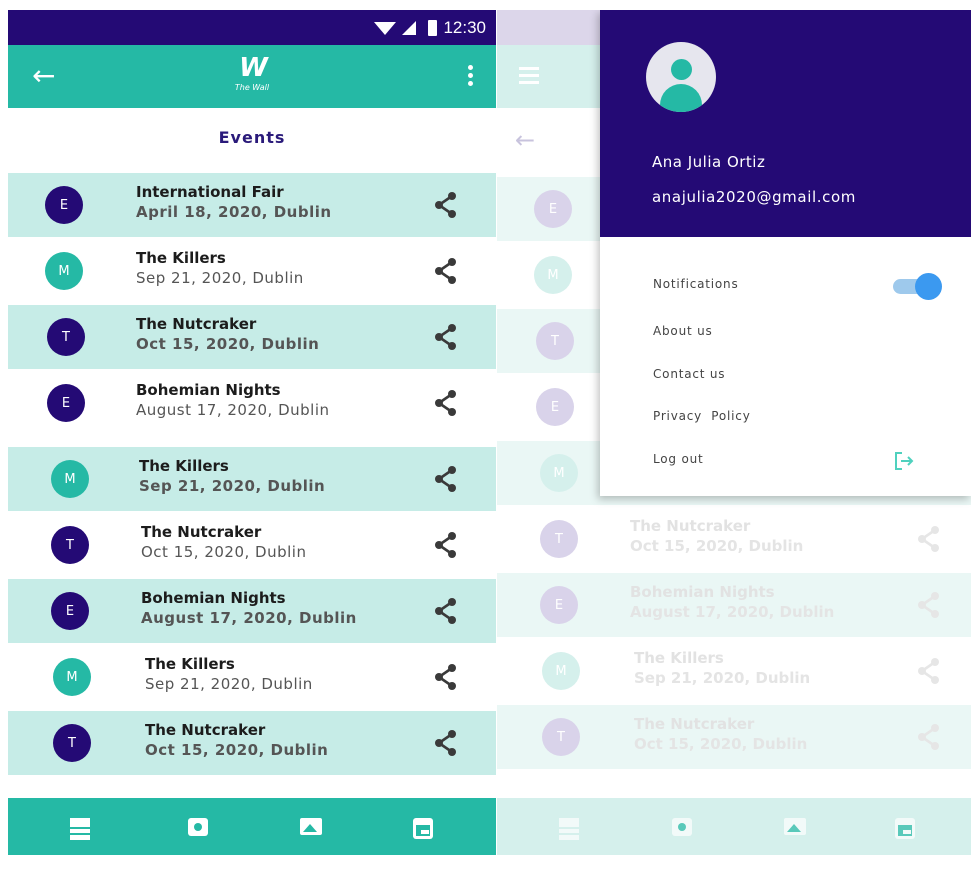  I want to click on profile-name: Ana Julia Ortiz, so click(709, 162).